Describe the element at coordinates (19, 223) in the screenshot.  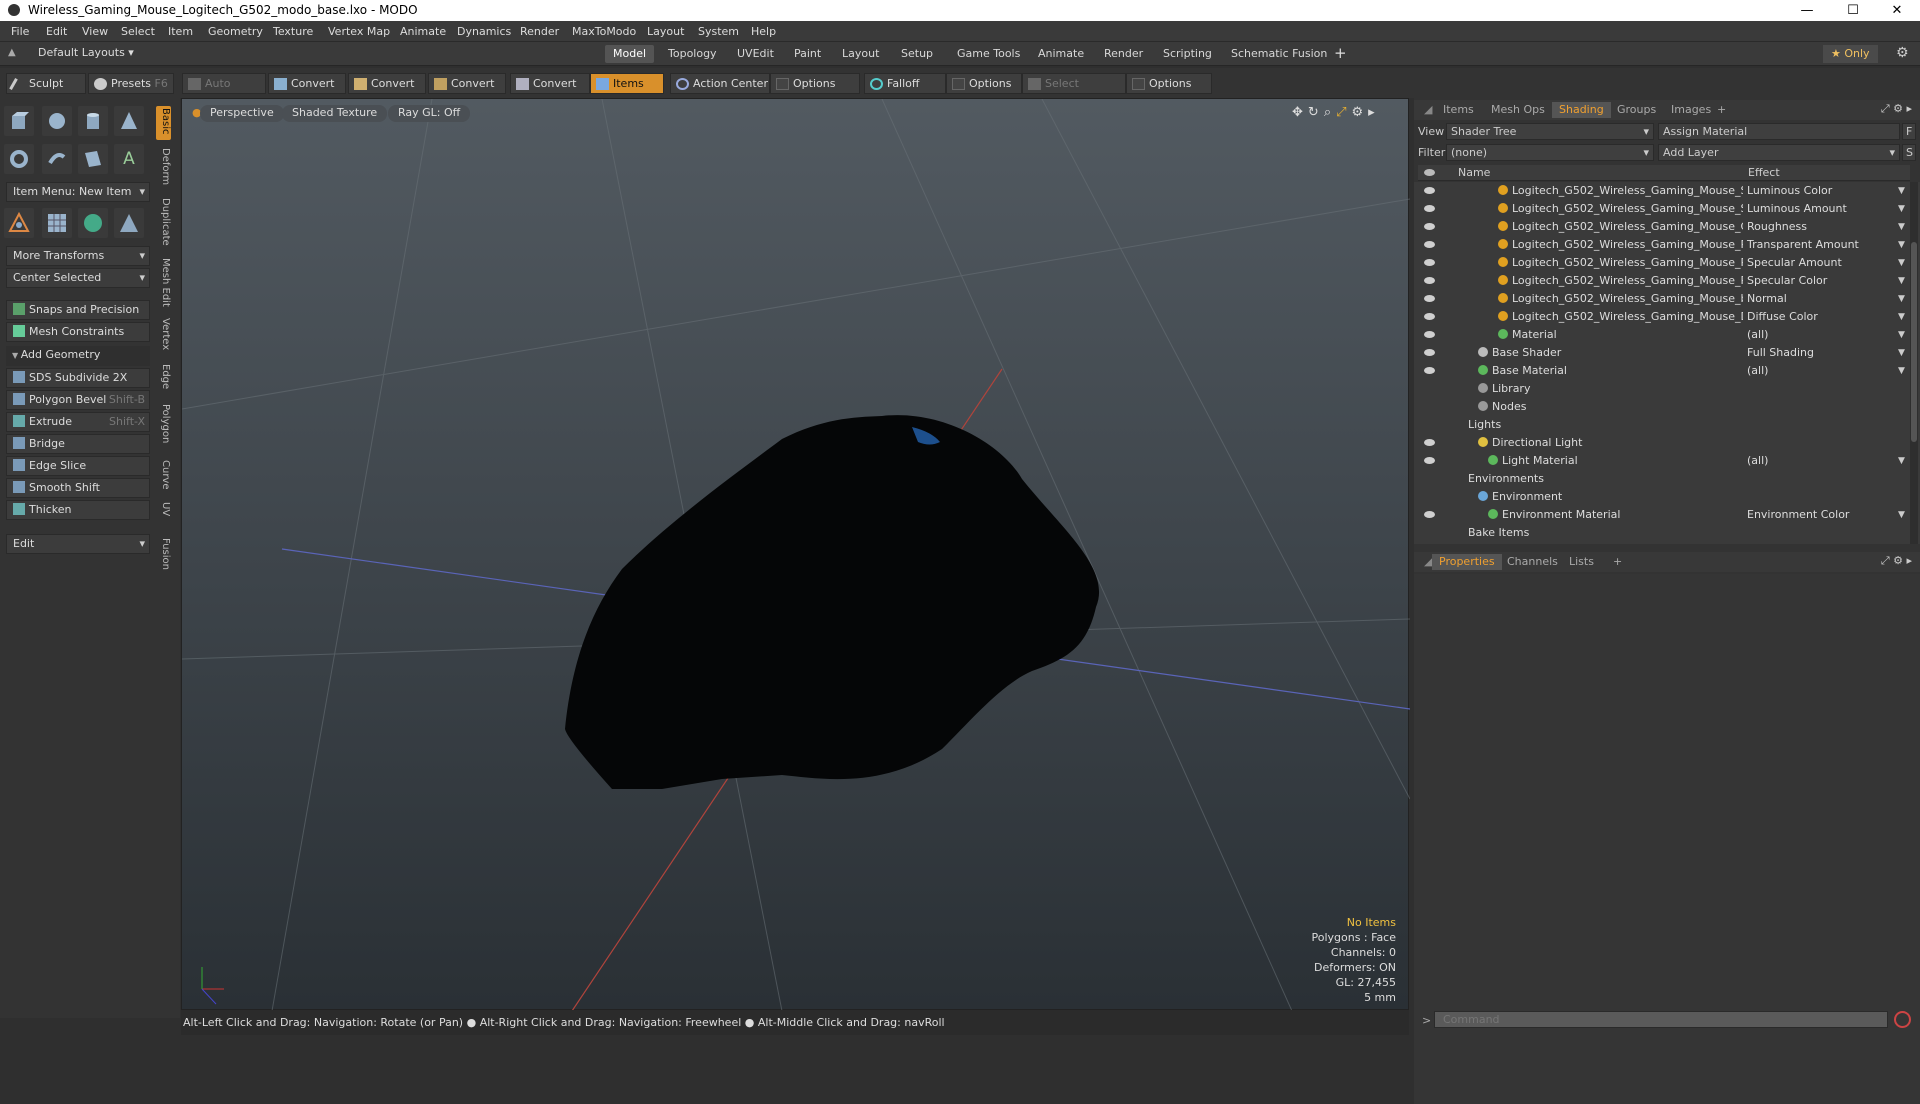
I see `transform-icon` at that location.